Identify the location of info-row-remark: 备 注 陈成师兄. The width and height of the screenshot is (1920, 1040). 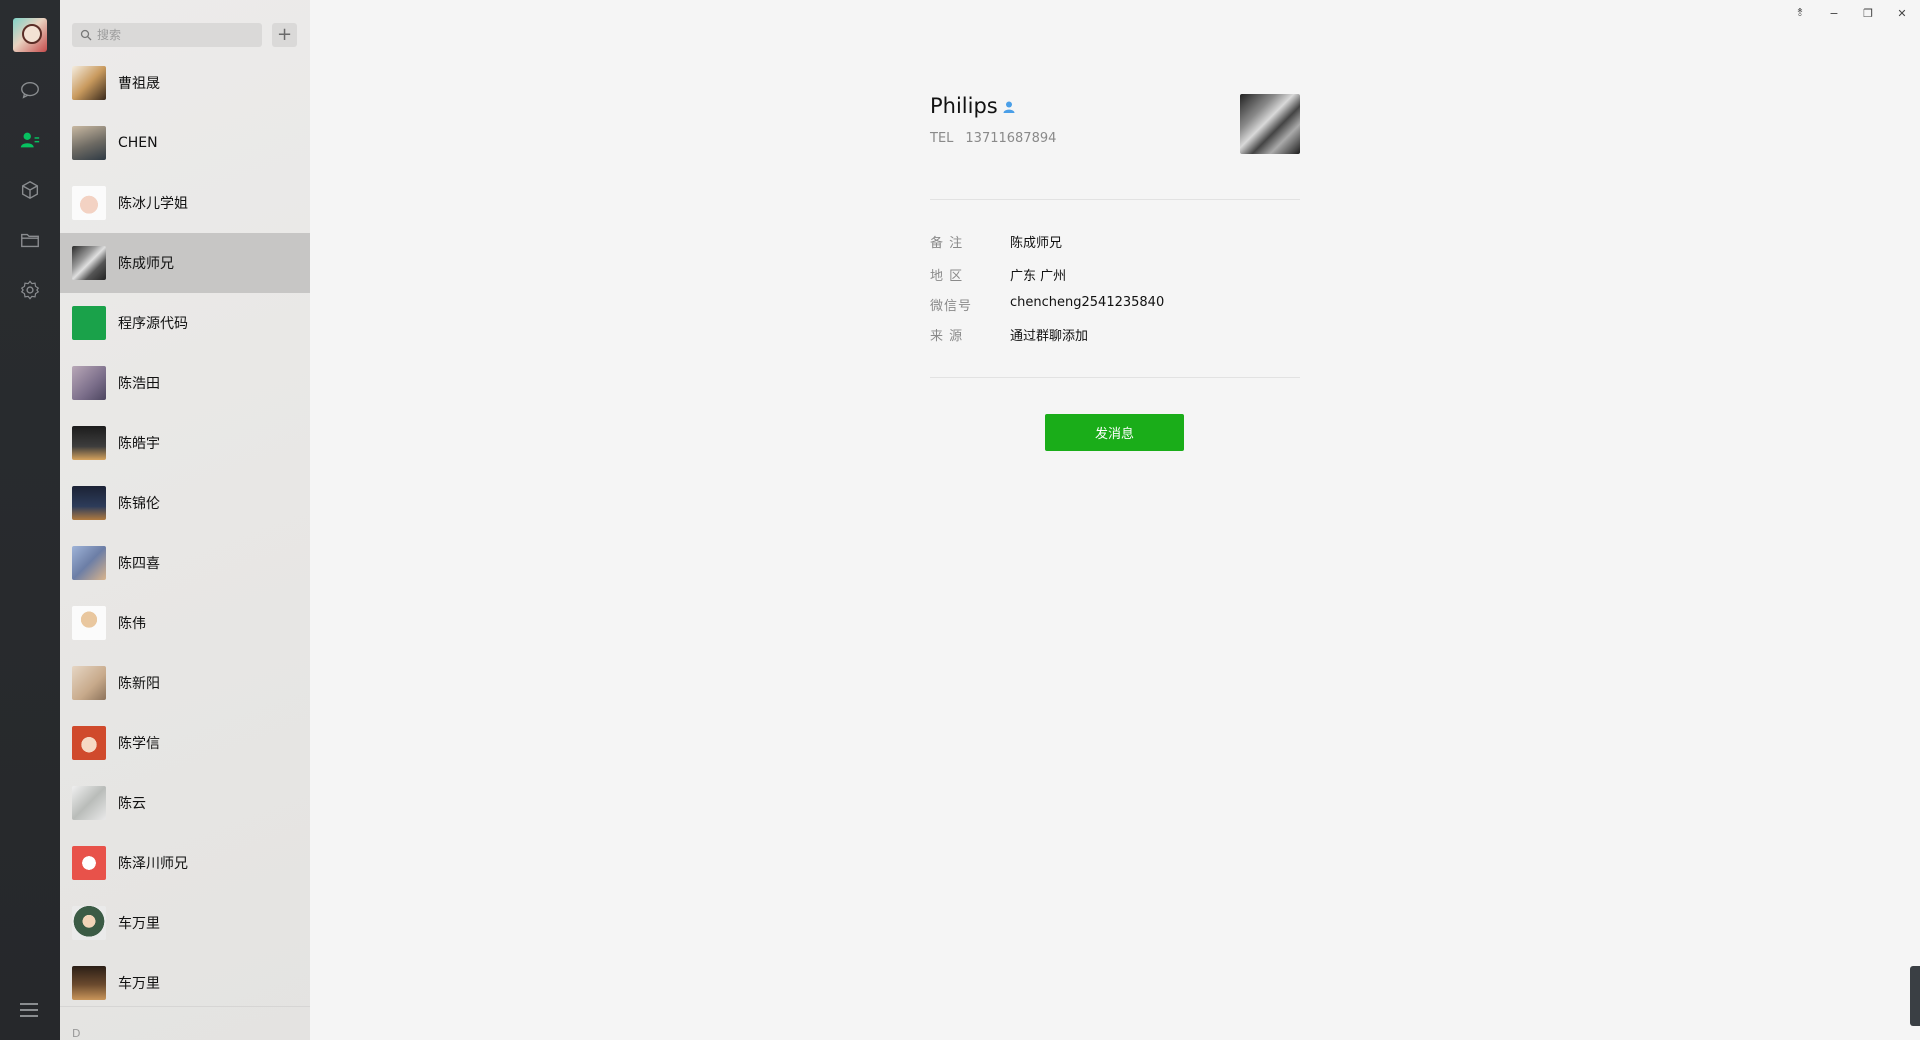
(996, 241).